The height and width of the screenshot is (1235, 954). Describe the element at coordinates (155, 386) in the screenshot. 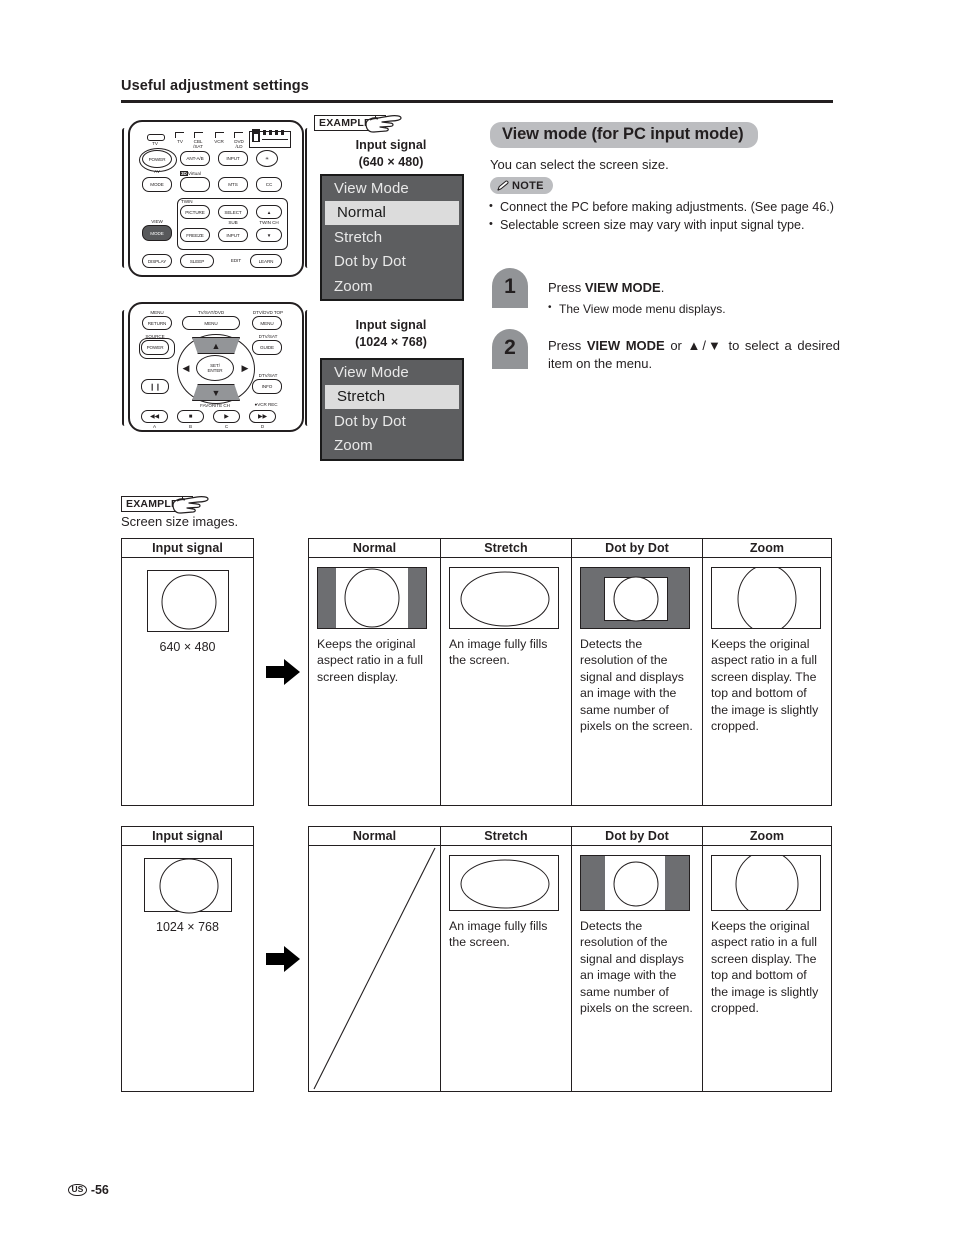

I see `button-pause: ❙❙` at that location.